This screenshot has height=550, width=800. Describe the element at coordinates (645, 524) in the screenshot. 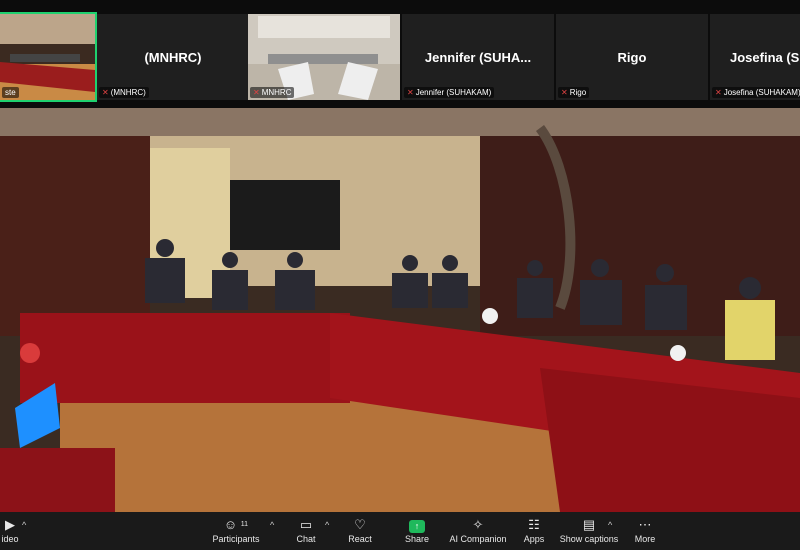

I see `more-dots-icon: ⋯` at that location.